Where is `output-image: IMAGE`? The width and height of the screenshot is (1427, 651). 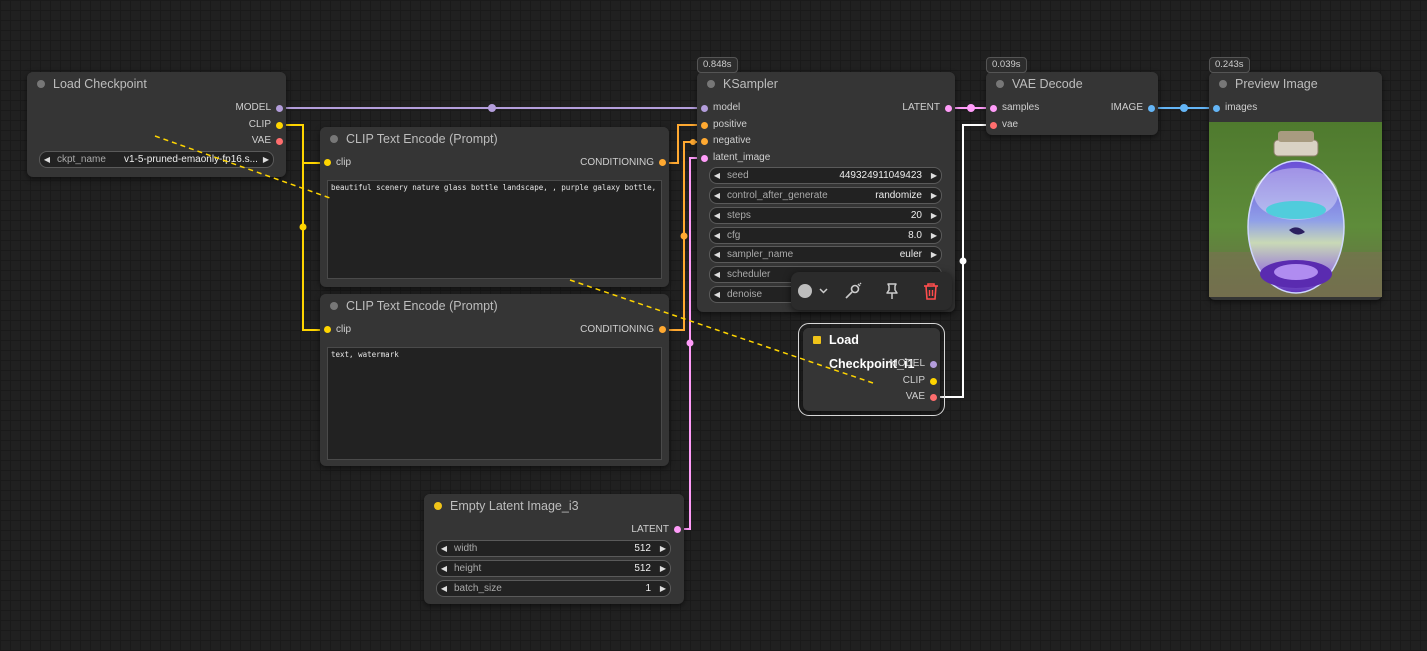
output-image: IMAGE is located at coordinates (1126, 107).